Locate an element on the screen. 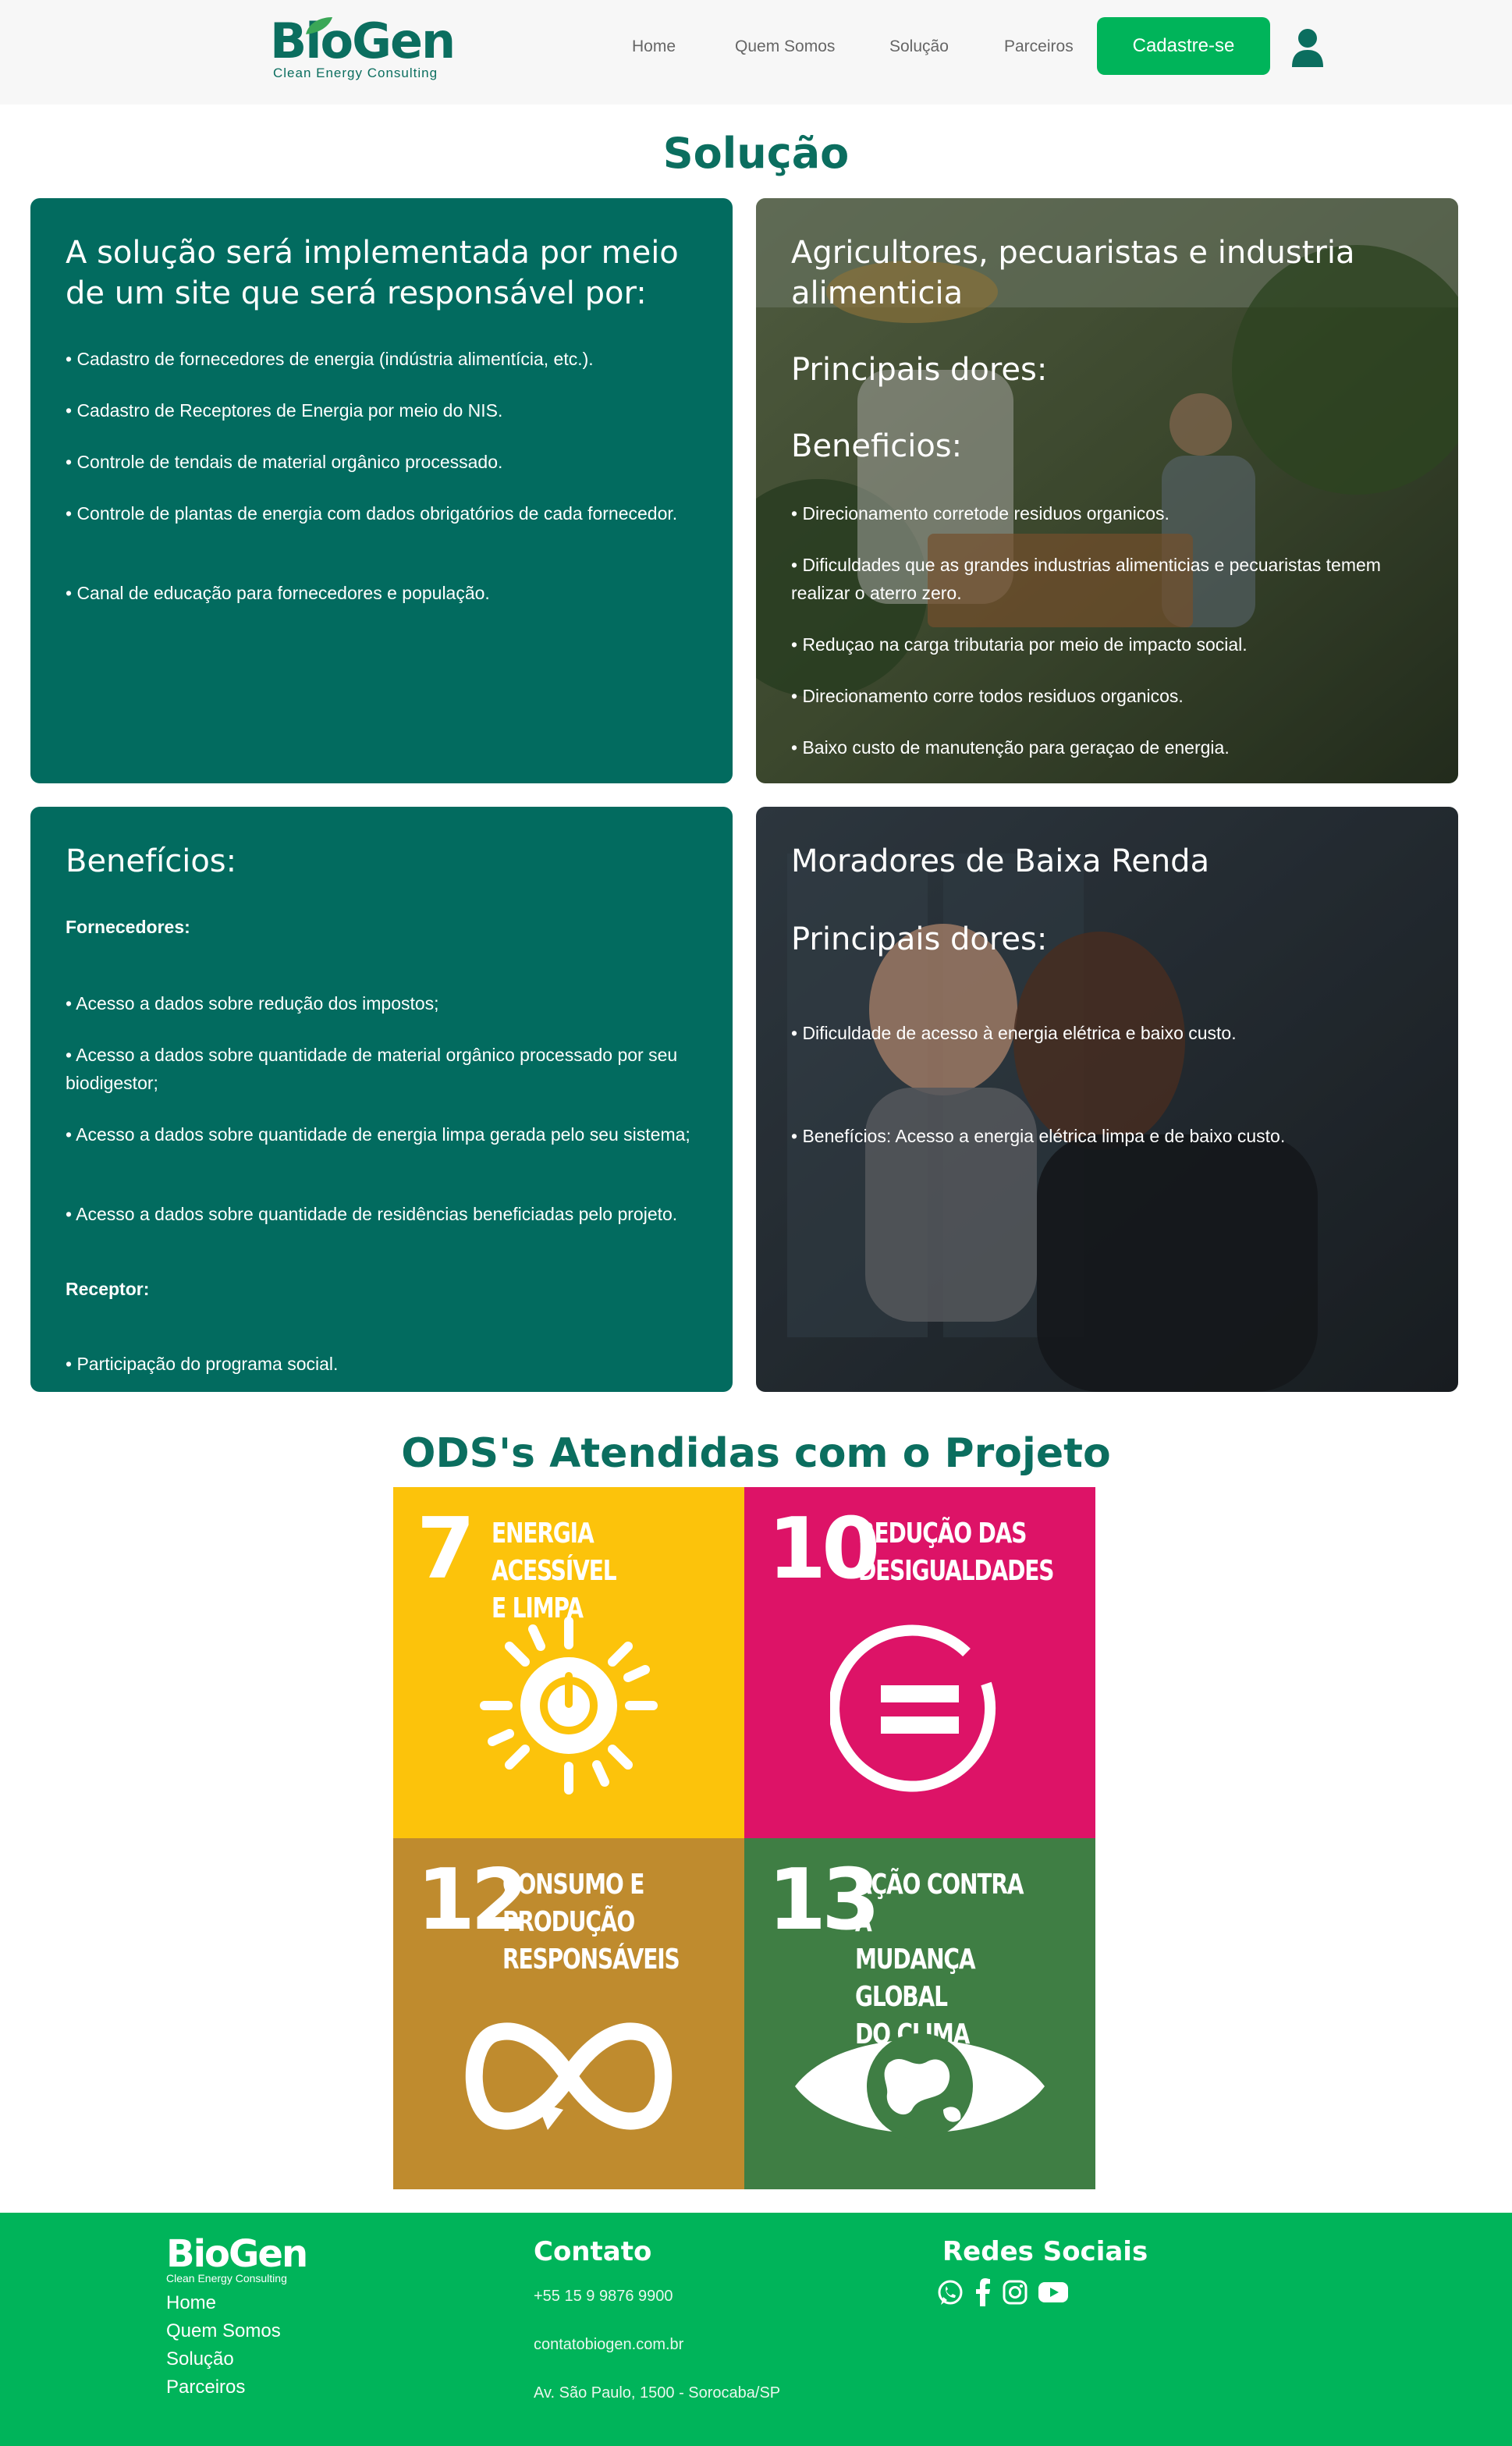 The width and height of the screenshot is (1512, 2446). fornecedores-label: Fornecedores: is located at coordinates (128, 927).